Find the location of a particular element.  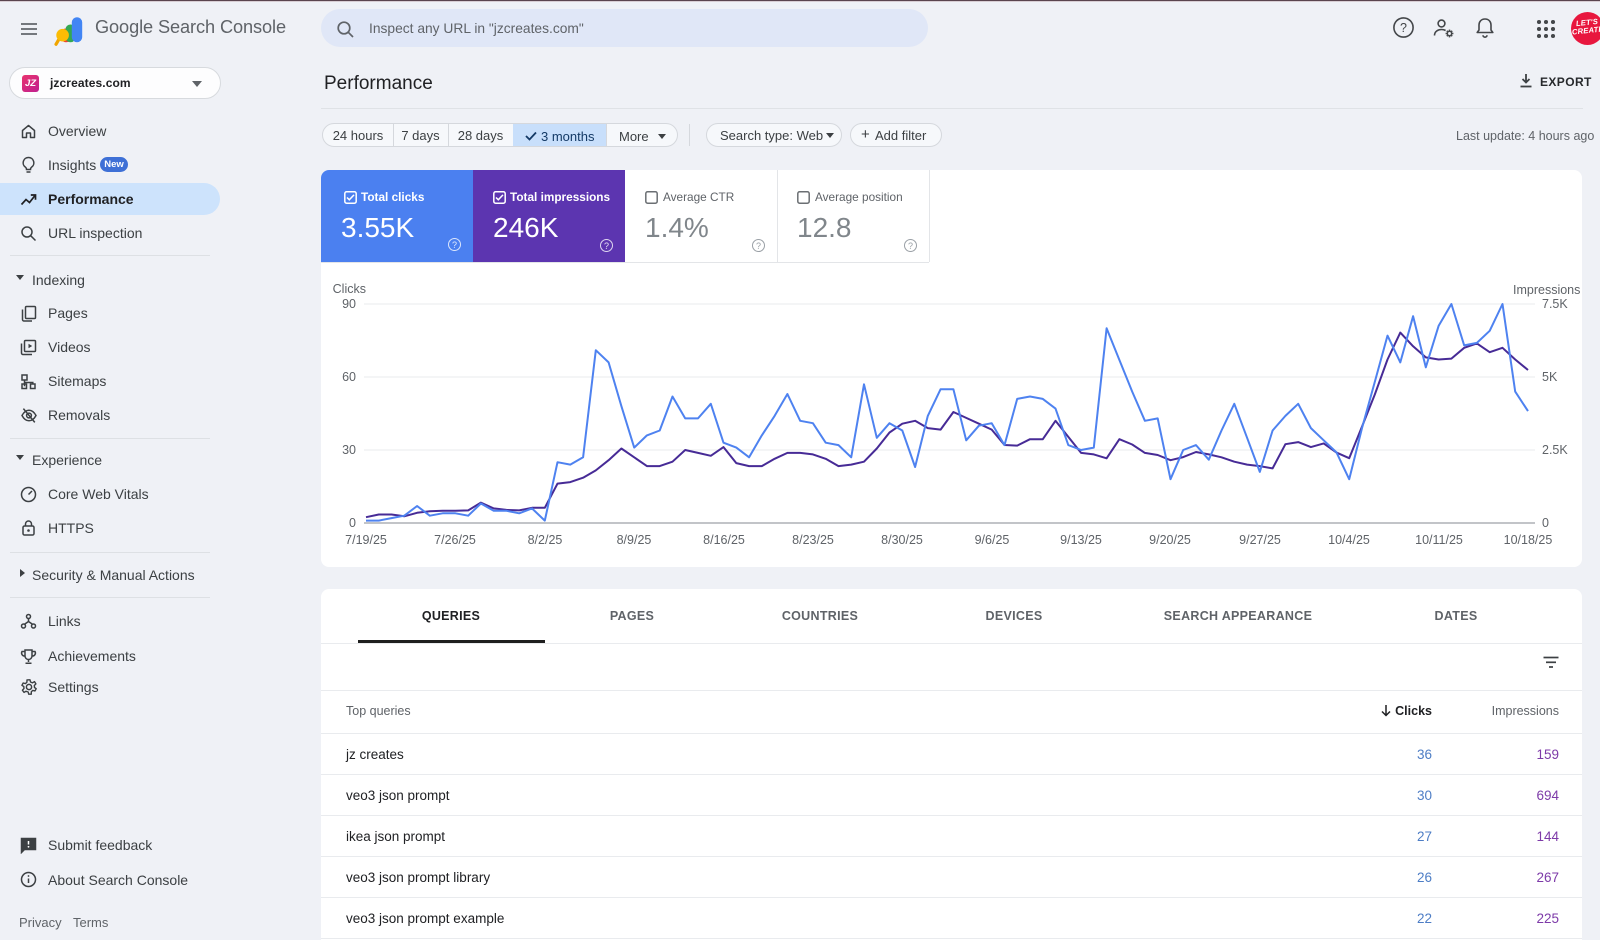

svg-text: Impressions is located at coordinates (1546, 290).